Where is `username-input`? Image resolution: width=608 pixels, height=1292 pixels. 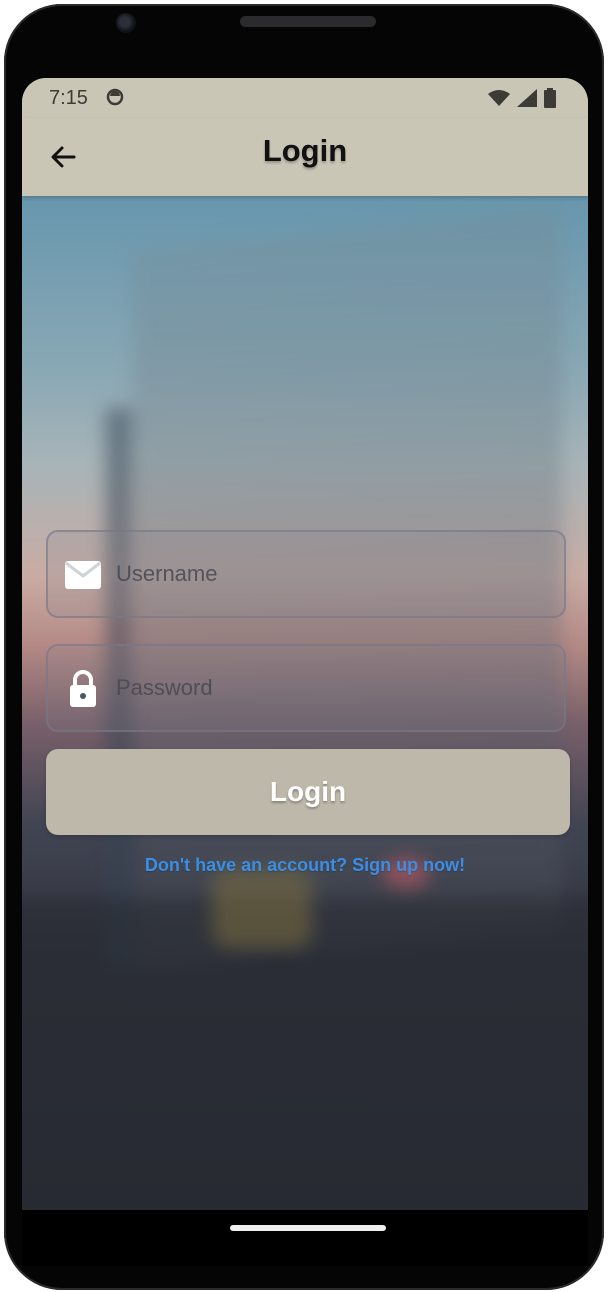 username-input is located at coordinates (326, 574).